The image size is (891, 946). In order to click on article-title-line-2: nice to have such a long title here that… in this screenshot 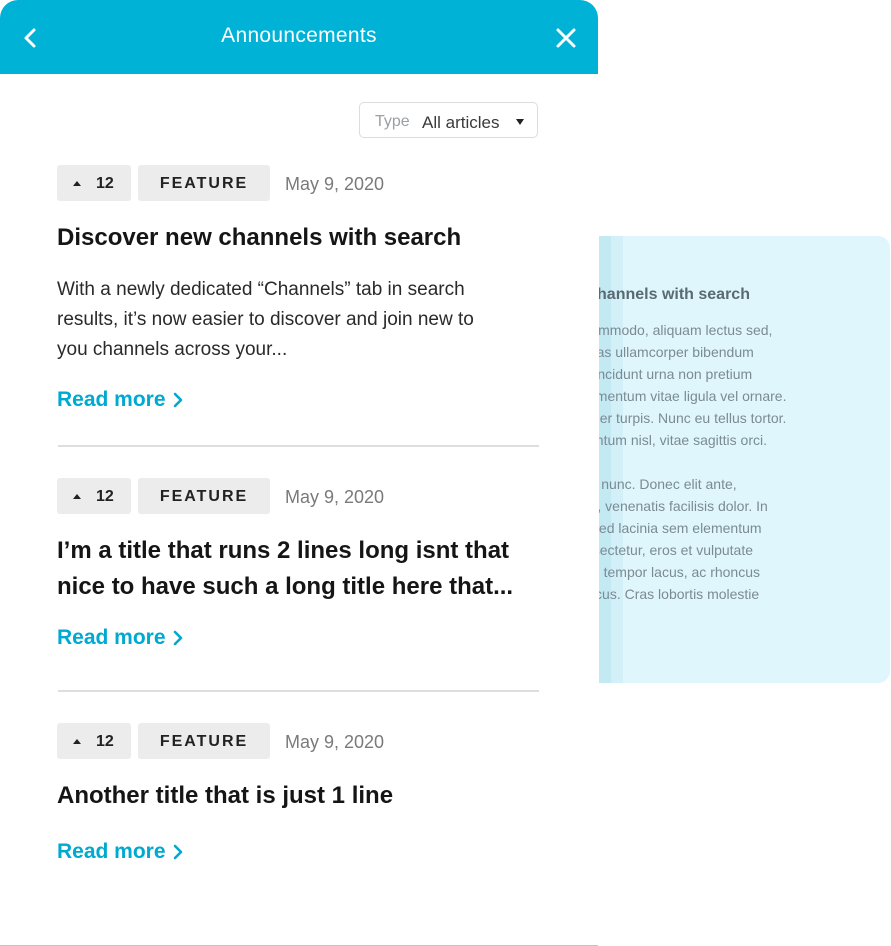, I will do `click(285, 587)`.